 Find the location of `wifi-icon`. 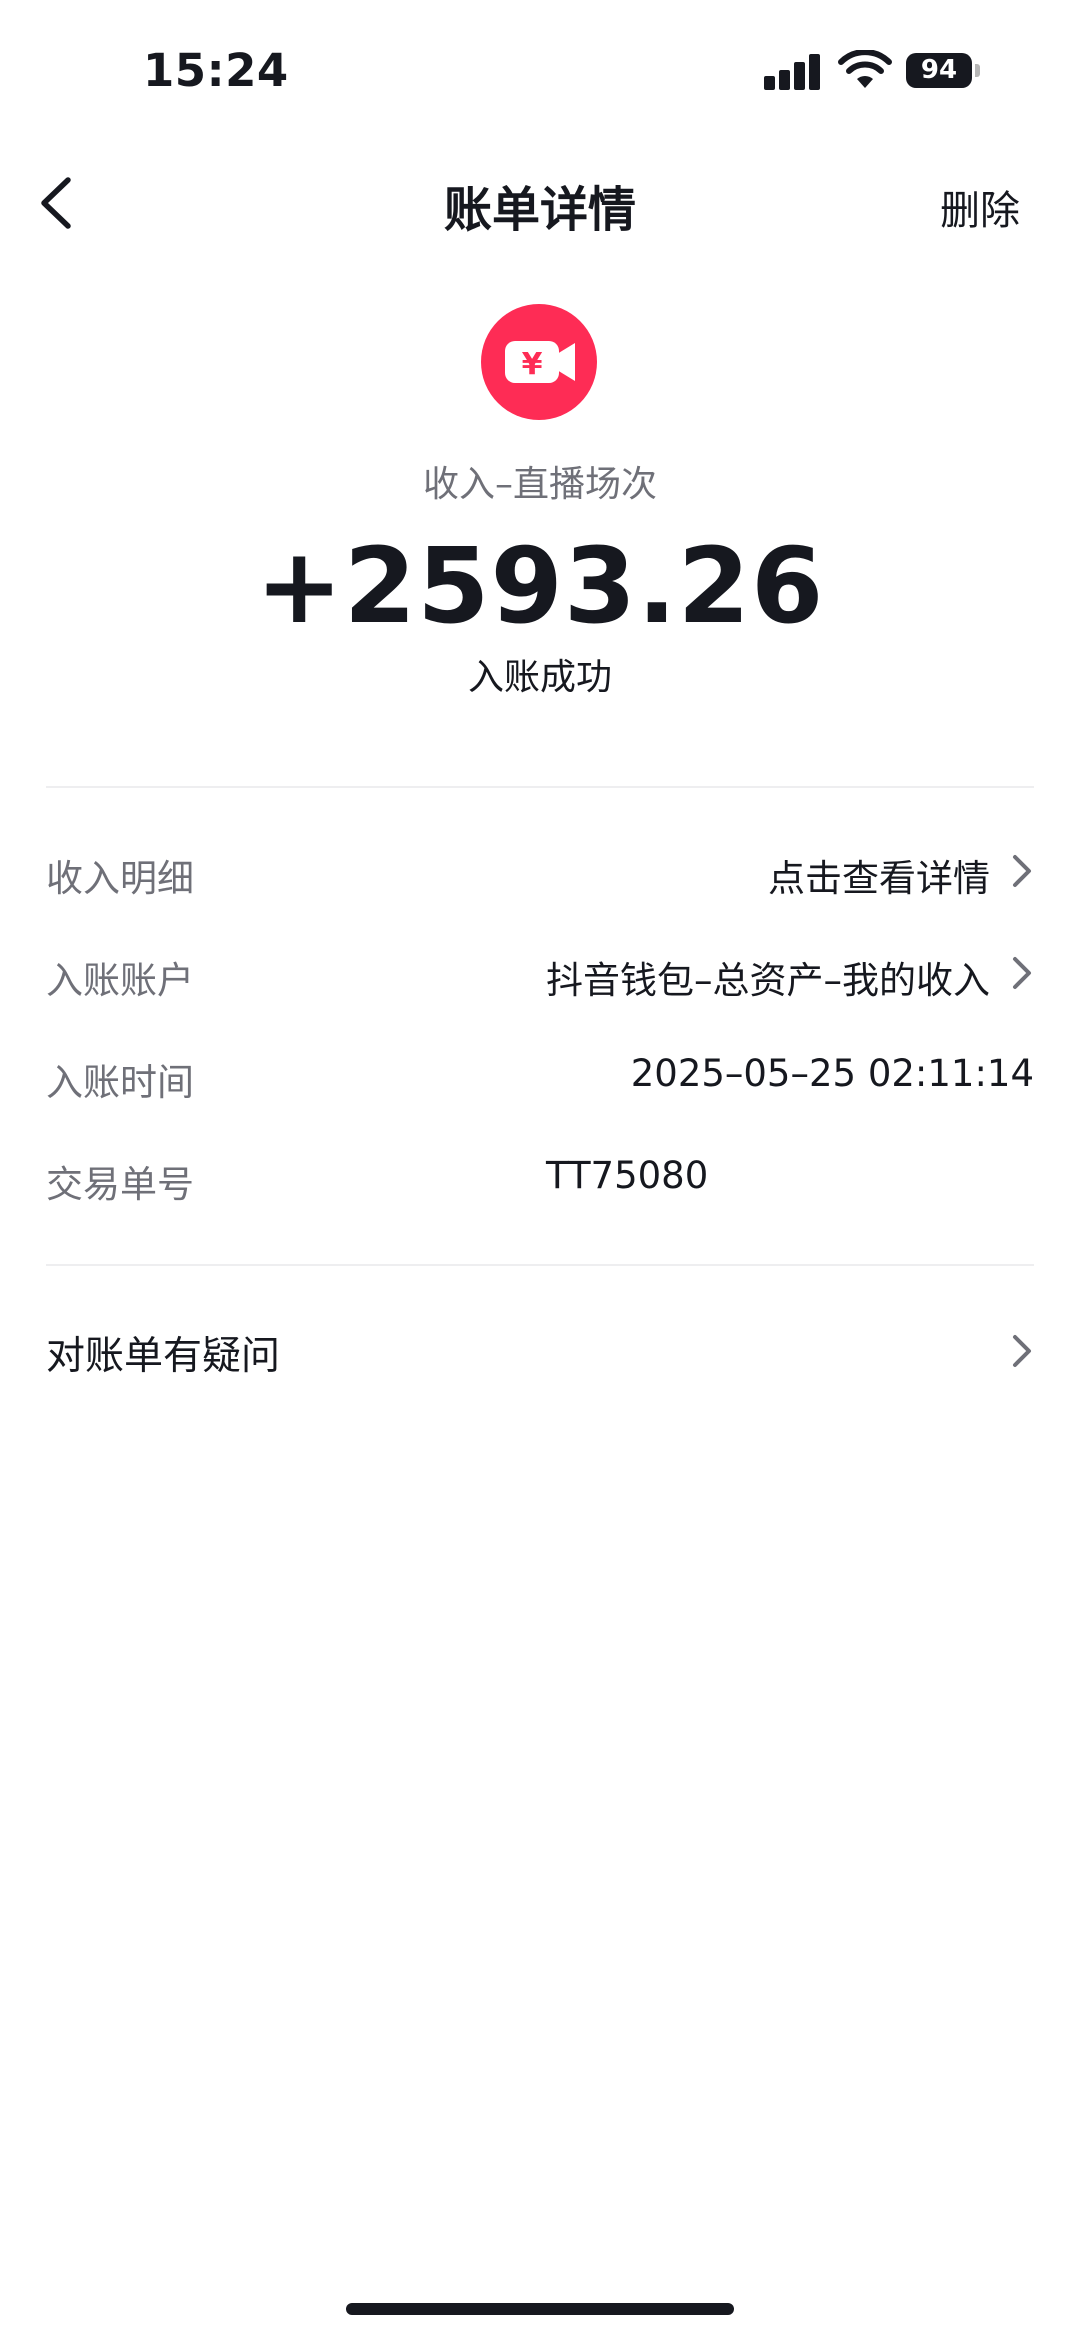

wifi-icon is located at coordinates (865, 69).